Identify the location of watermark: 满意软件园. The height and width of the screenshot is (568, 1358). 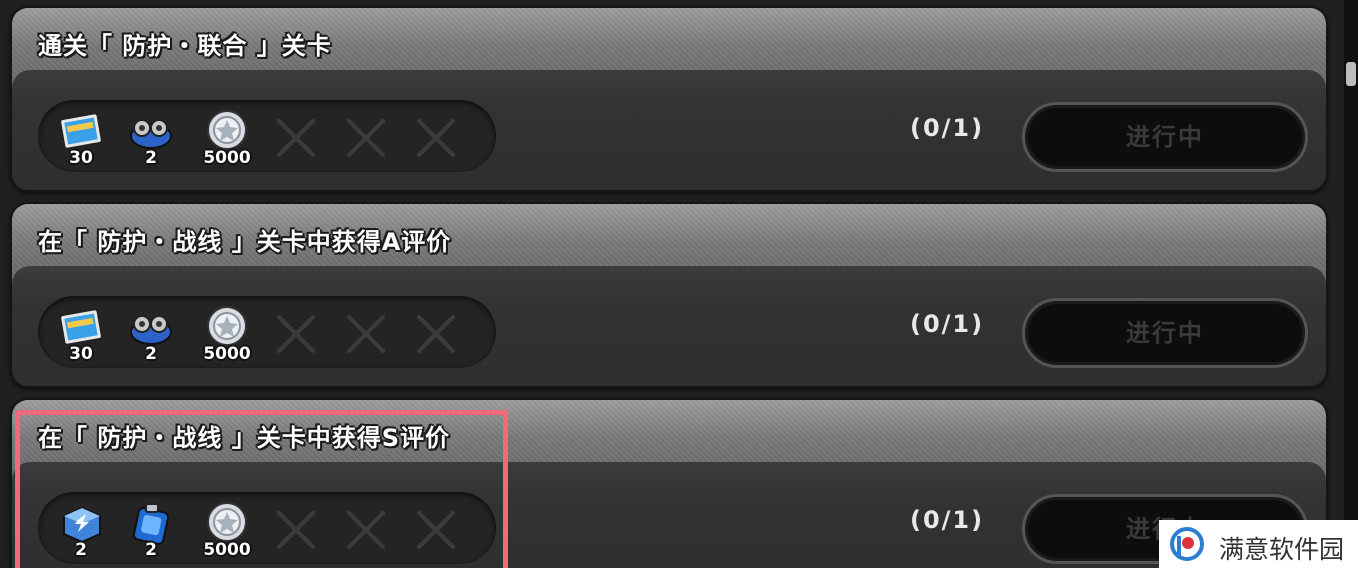
(1258, 544).